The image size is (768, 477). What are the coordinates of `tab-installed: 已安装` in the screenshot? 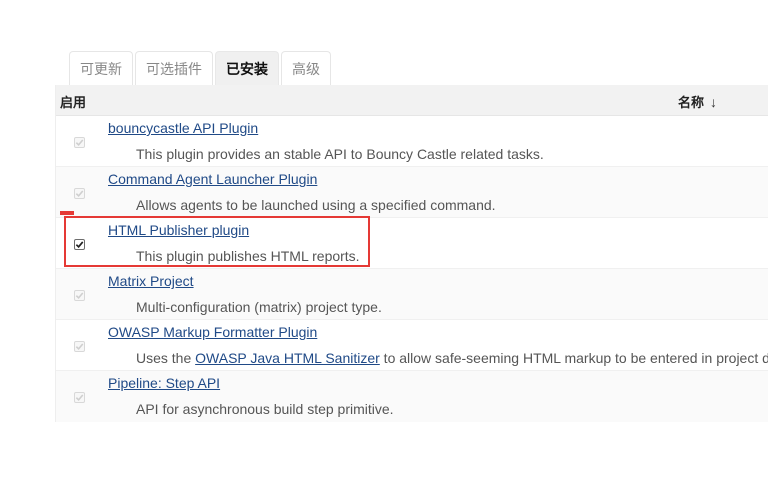 It's located at (247, 68).